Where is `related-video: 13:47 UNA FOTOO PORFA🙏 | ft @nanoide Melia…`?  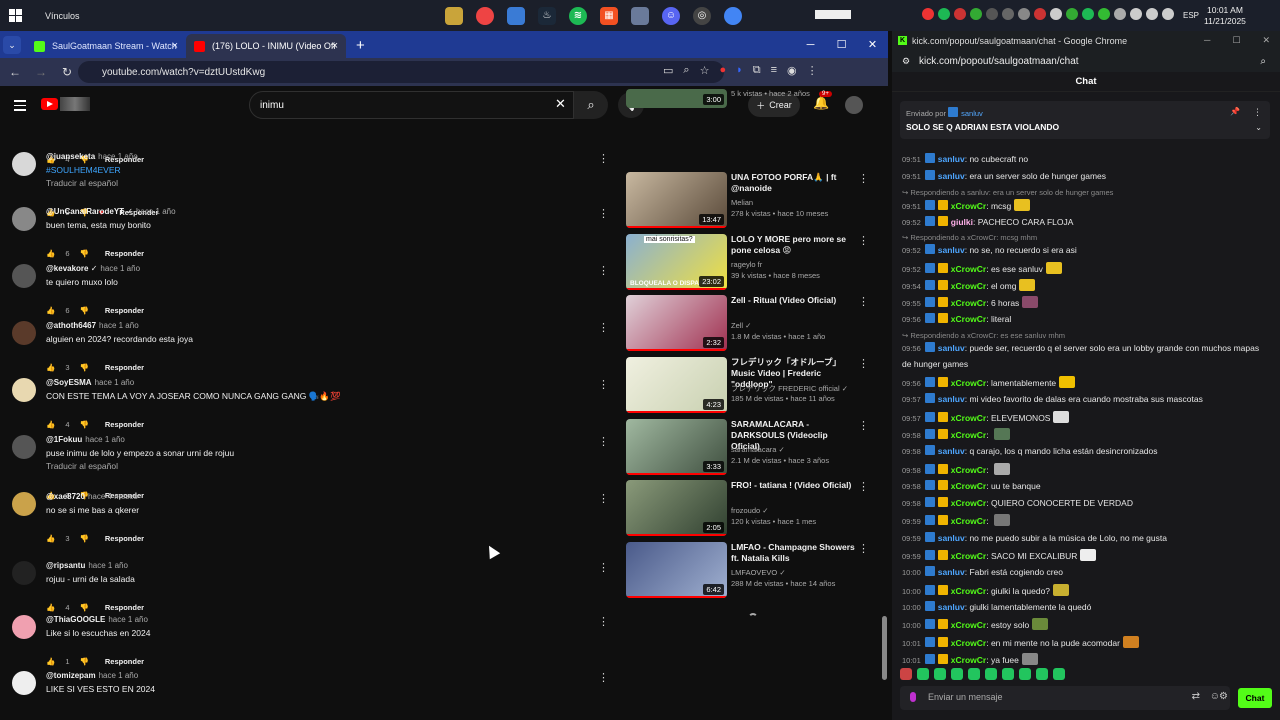 related-video: 13:47 UNA FOTOO PORFA🙏 | ft @nanoide Melia… is located at coordinates (747, 201).